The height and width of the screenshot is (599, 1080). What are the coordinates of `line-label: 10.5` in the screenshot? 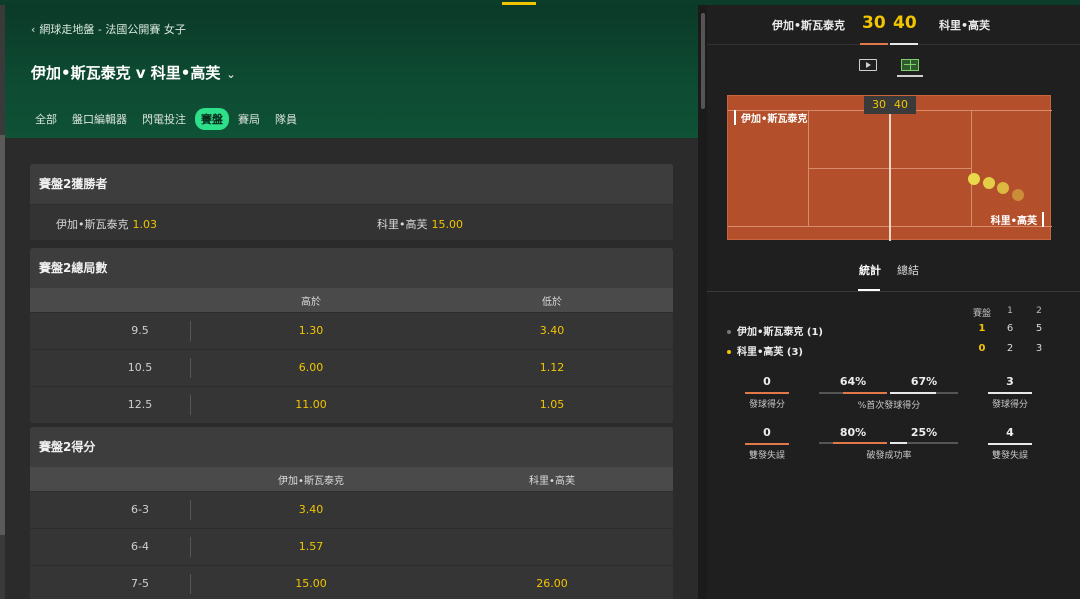 It's located at (140, 367).